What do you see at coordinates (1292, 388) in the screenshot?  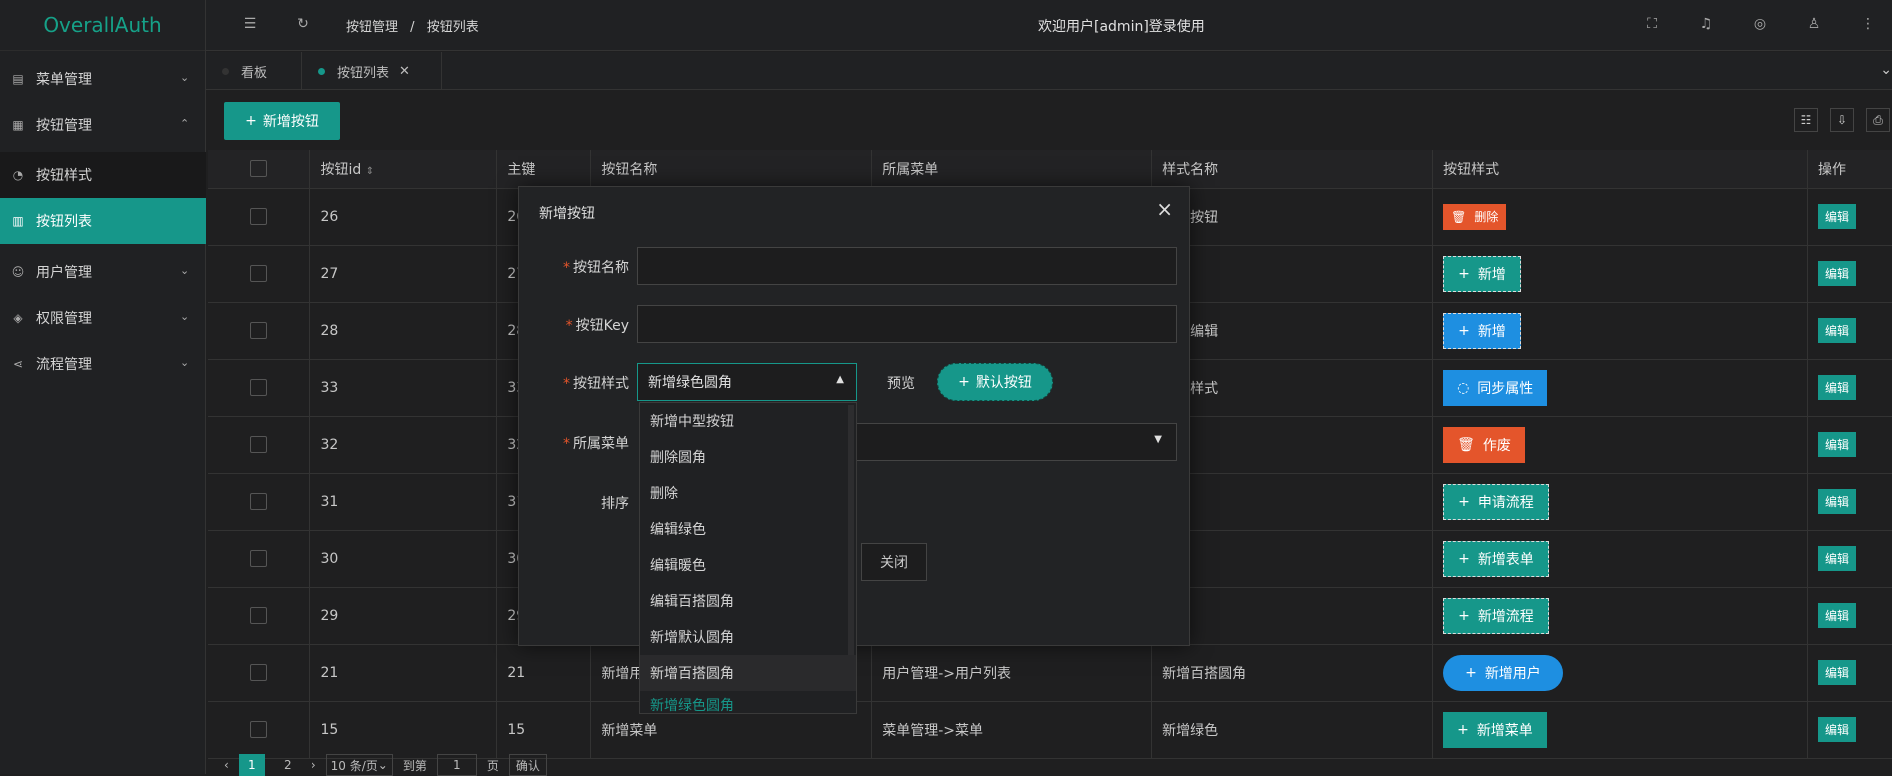 I see `cell-style-name: 按钮样式` at bounding box center [1292, 388].